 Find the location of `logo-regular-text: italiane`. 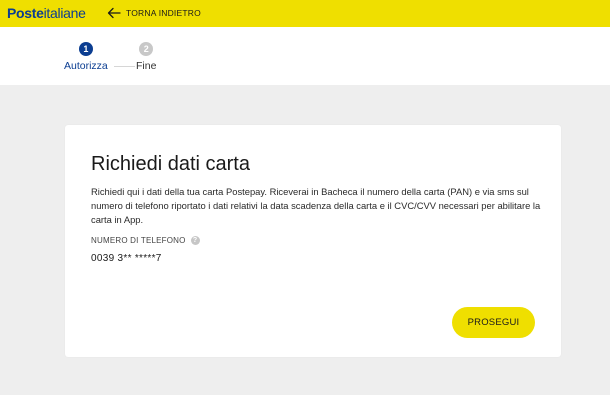

logo-regular-text: italiane is located at coordinates (64, 13).